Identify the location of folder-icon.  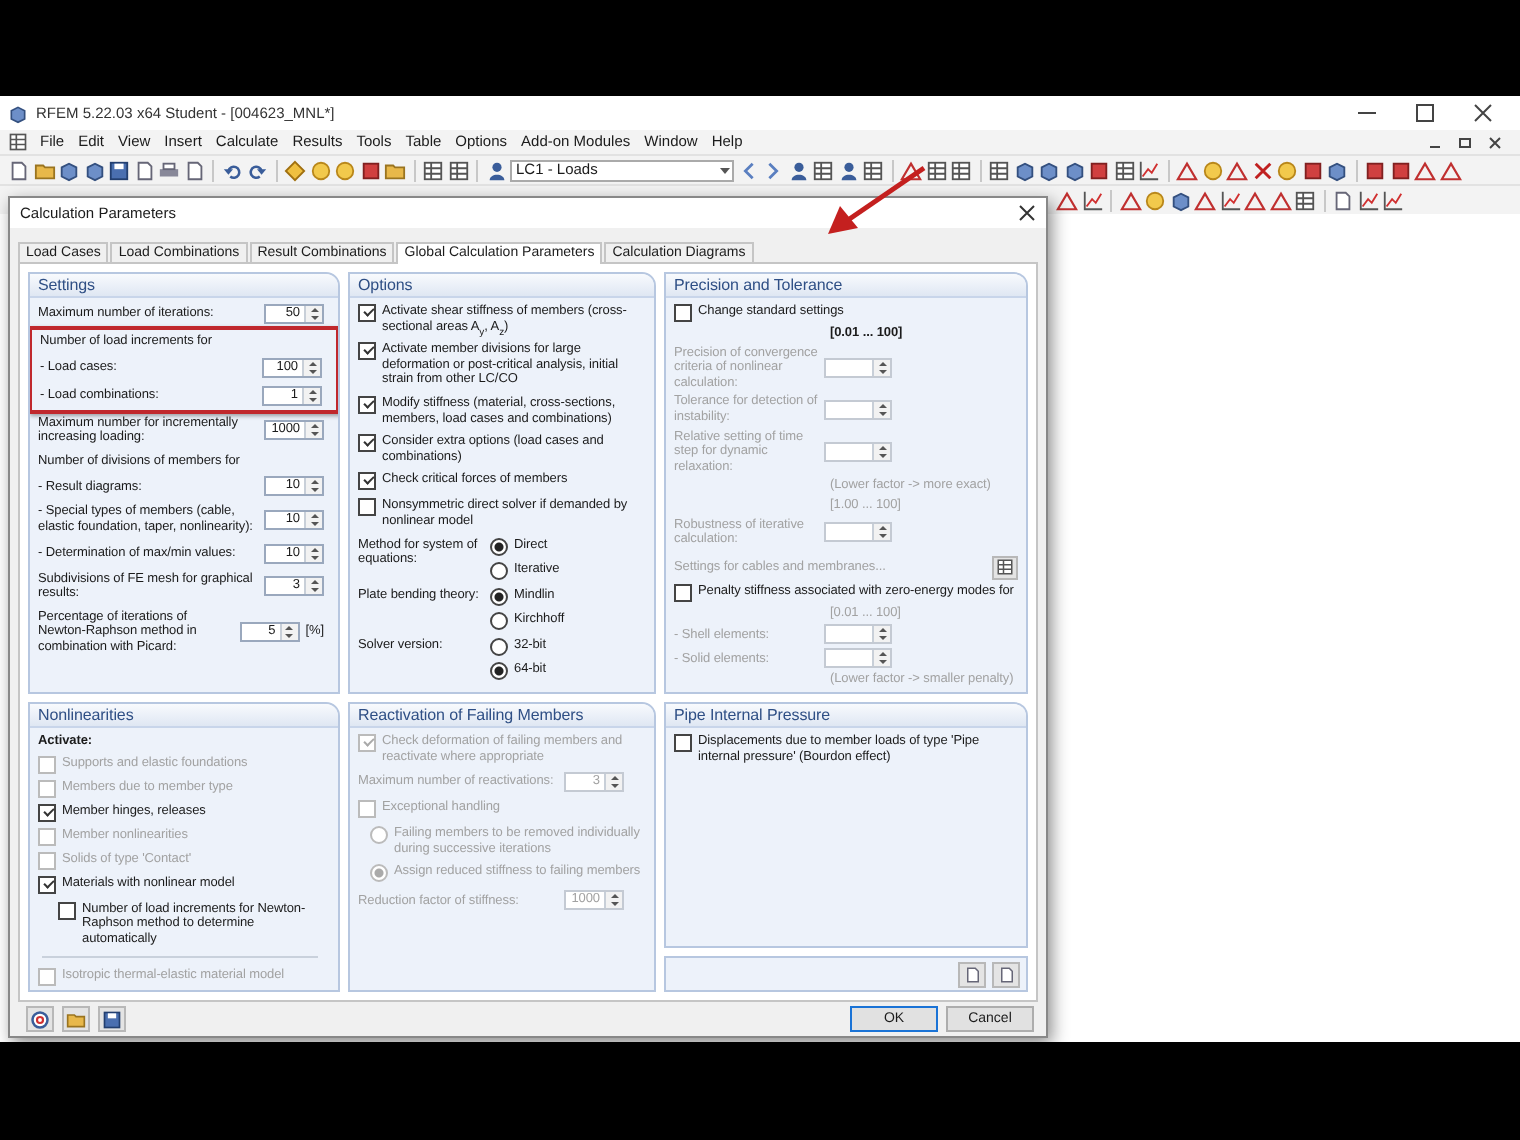
(76, 1019).